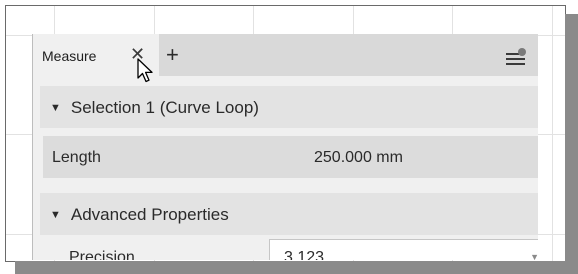  I want to click on precision-select: 3.123 ▼, so click(403, 249).